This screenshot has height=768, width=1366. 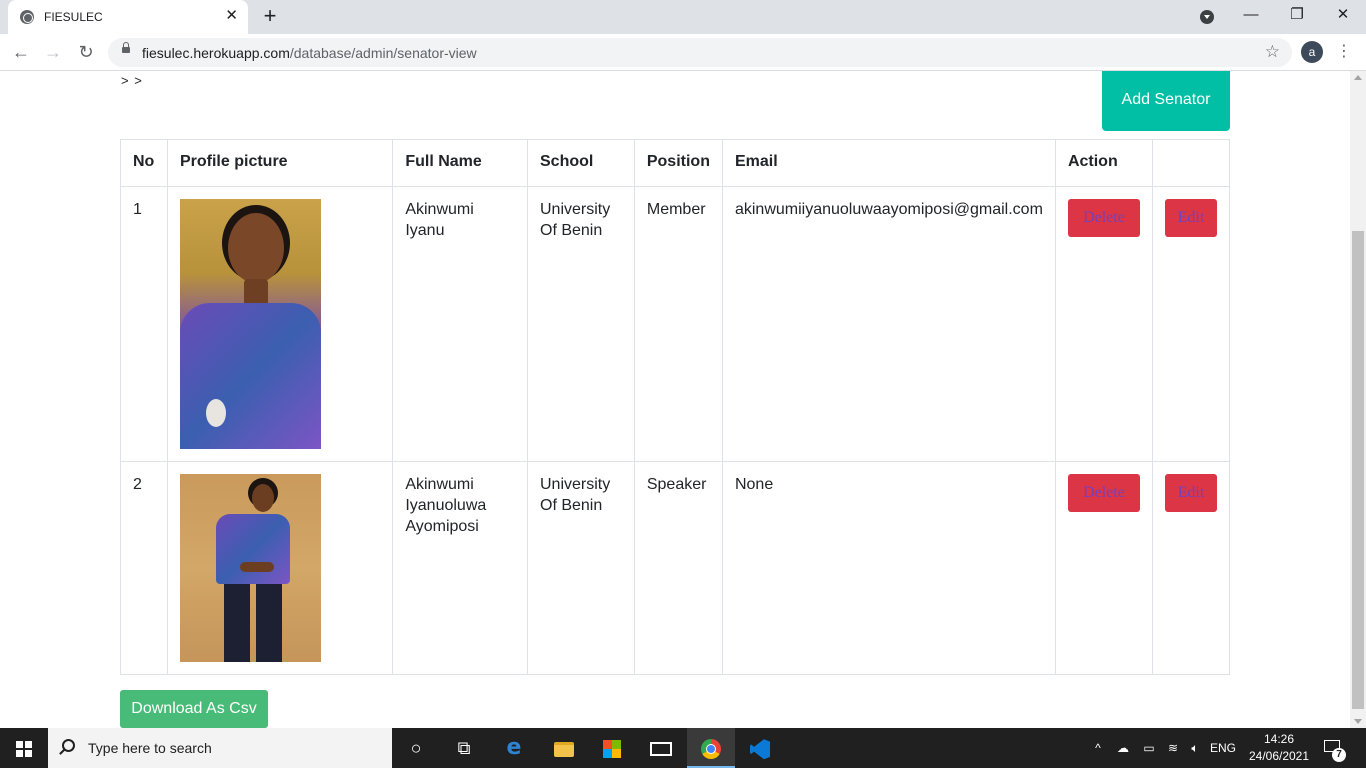 I want to click on cell-email: None, so click(x=888, y=568).